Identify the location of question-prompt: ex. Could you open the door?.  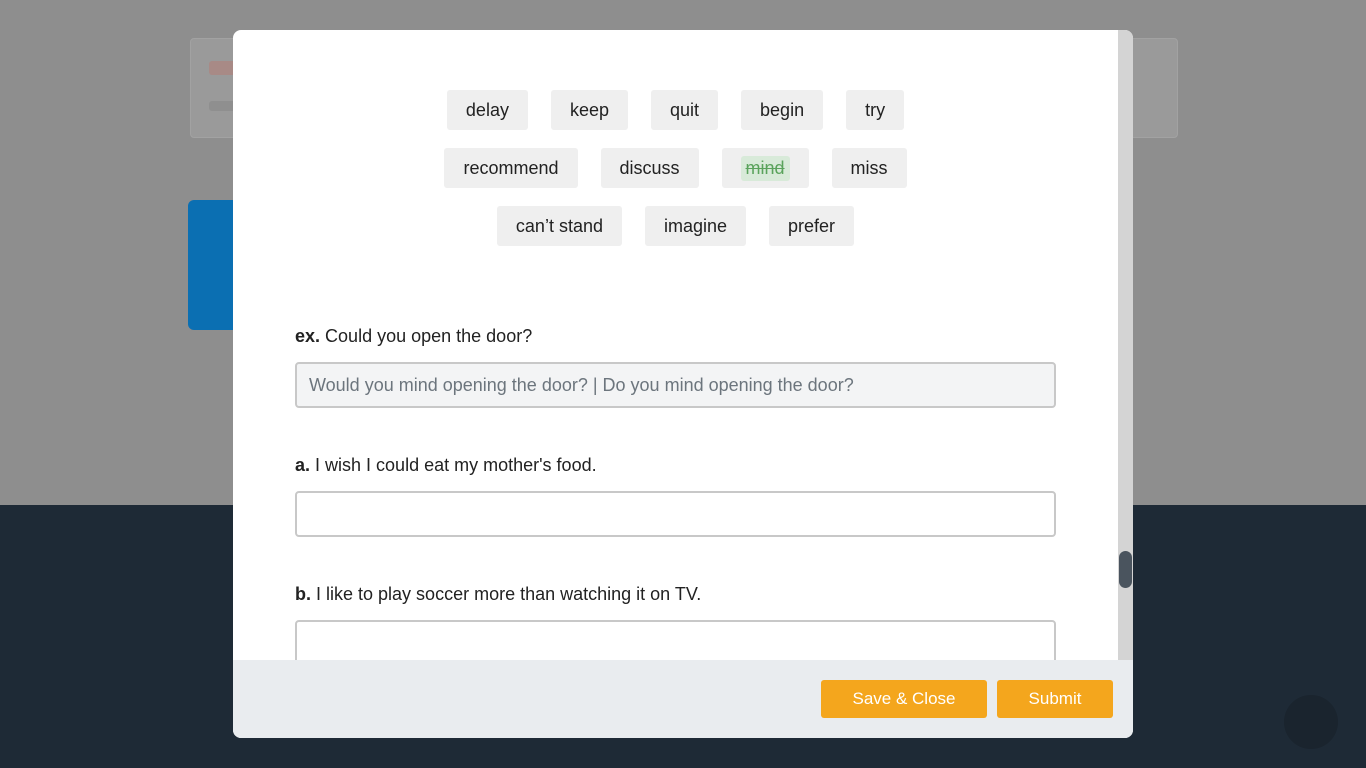
(675, 336).